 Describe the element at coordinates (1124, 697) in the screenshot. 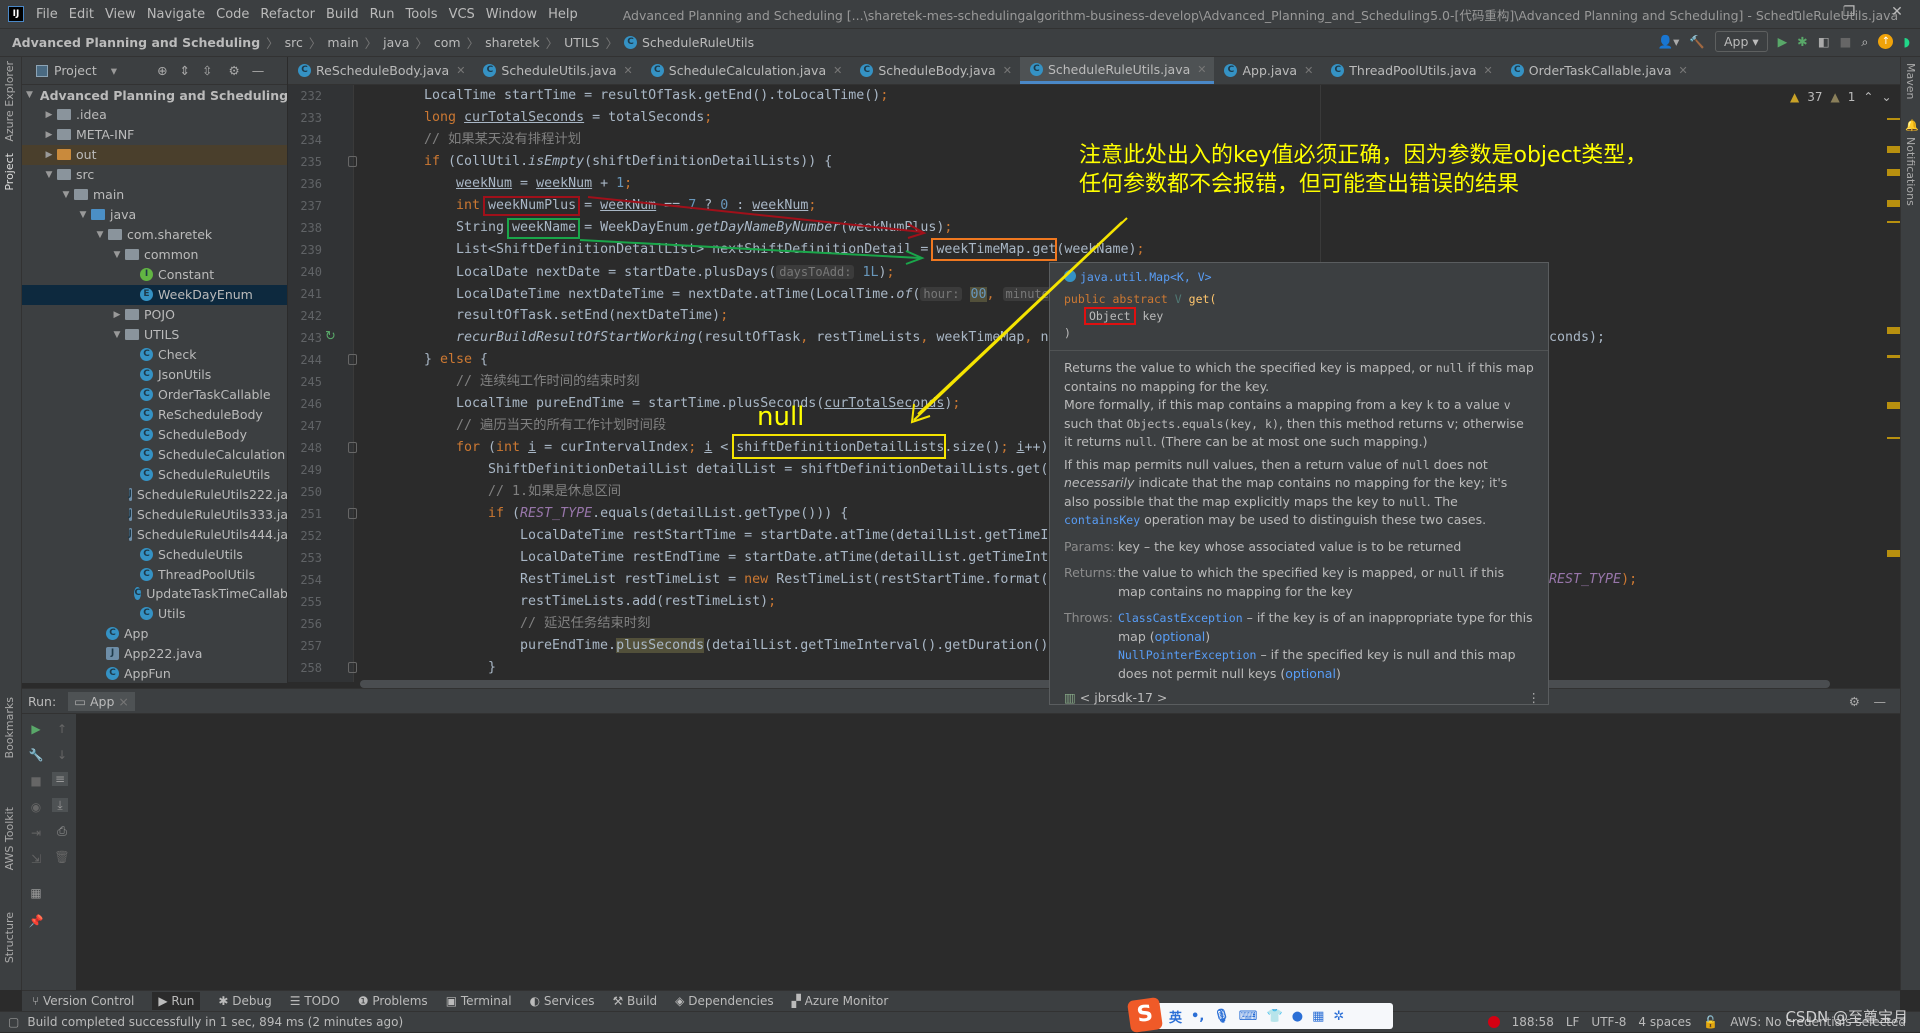

I see `sdk-label: < jbrsdk-17 >` at that location.